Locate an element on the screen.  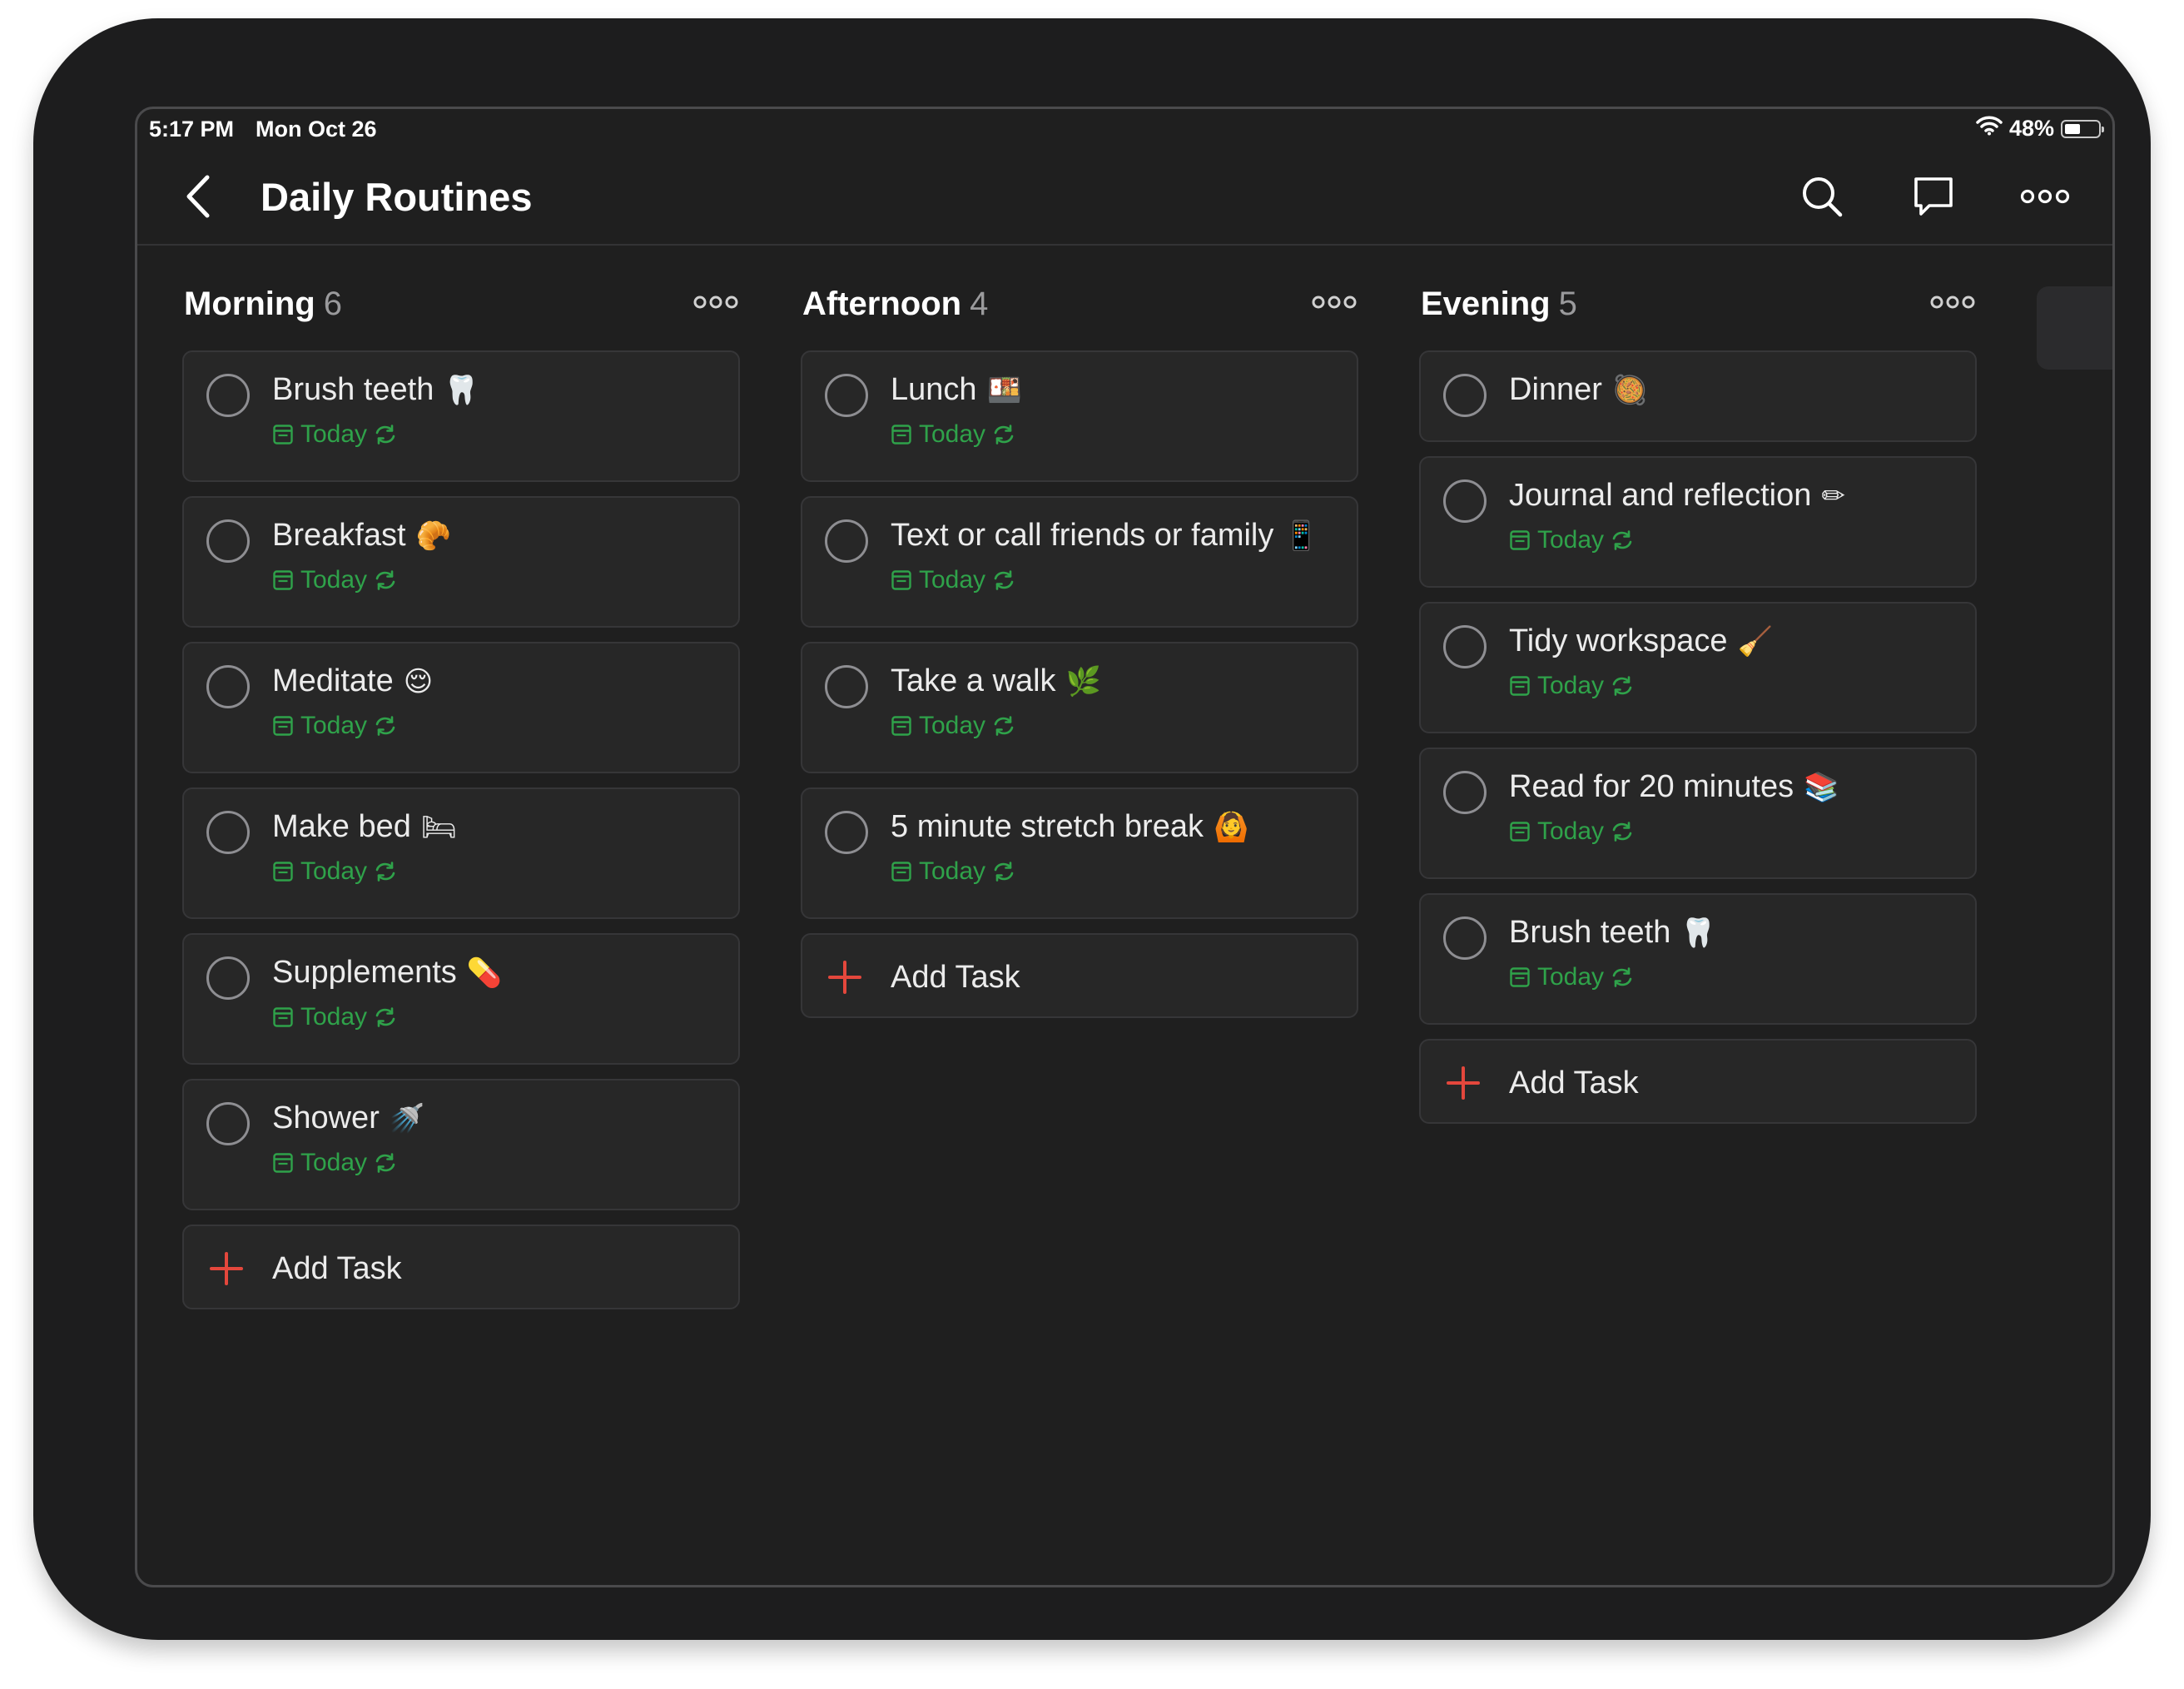
task-card: Meditate😌Today is located at coordinates (461, 707).